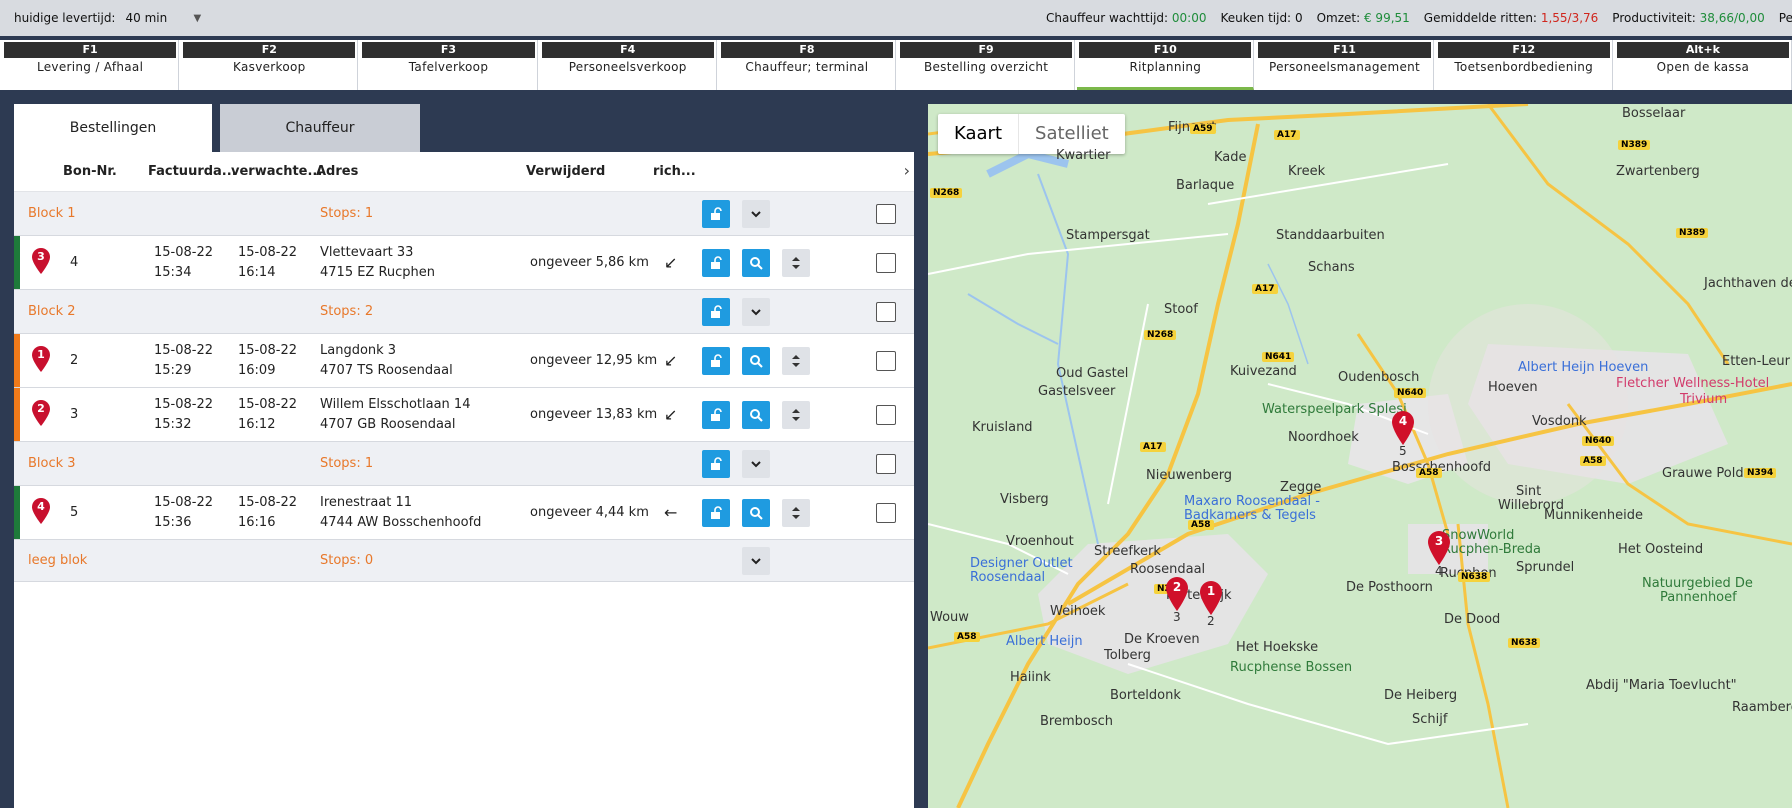 This screenshot has width=1792, height=808. What do you see at coordinates (337, 171) in the screenshot?
I see `col-adres: Adres` at bounding box center [337, 171].